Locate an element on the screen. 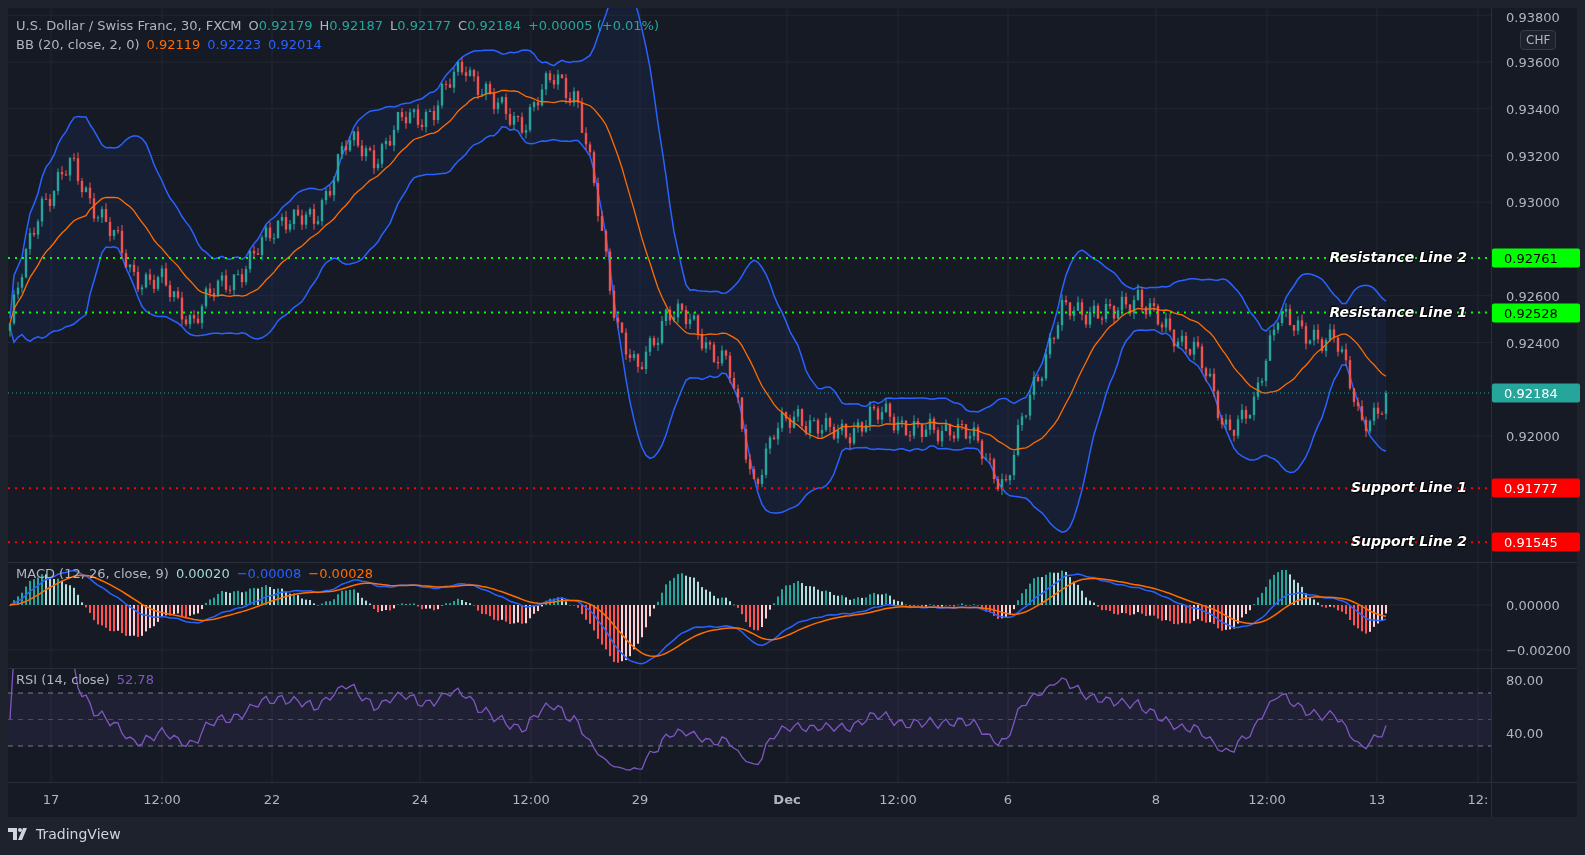 This screenshot has width=1585, height=855. time-label: 6 is located at coordinates (1008, 799).